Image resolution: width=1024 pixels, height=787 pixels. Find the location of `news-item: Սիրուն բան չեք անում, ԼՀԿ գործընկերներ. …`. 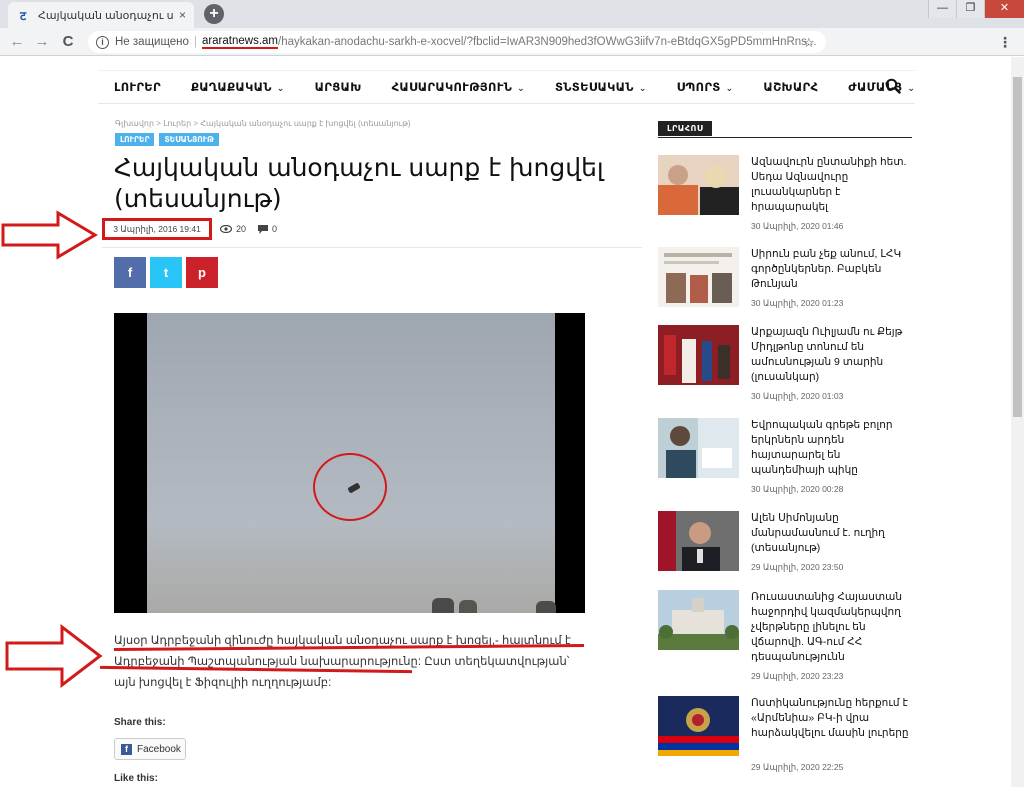

news-item: Սիրուն բան չեք անում, ԼՀԿ գործընկերներ. … is located at coordinates (788, 287).